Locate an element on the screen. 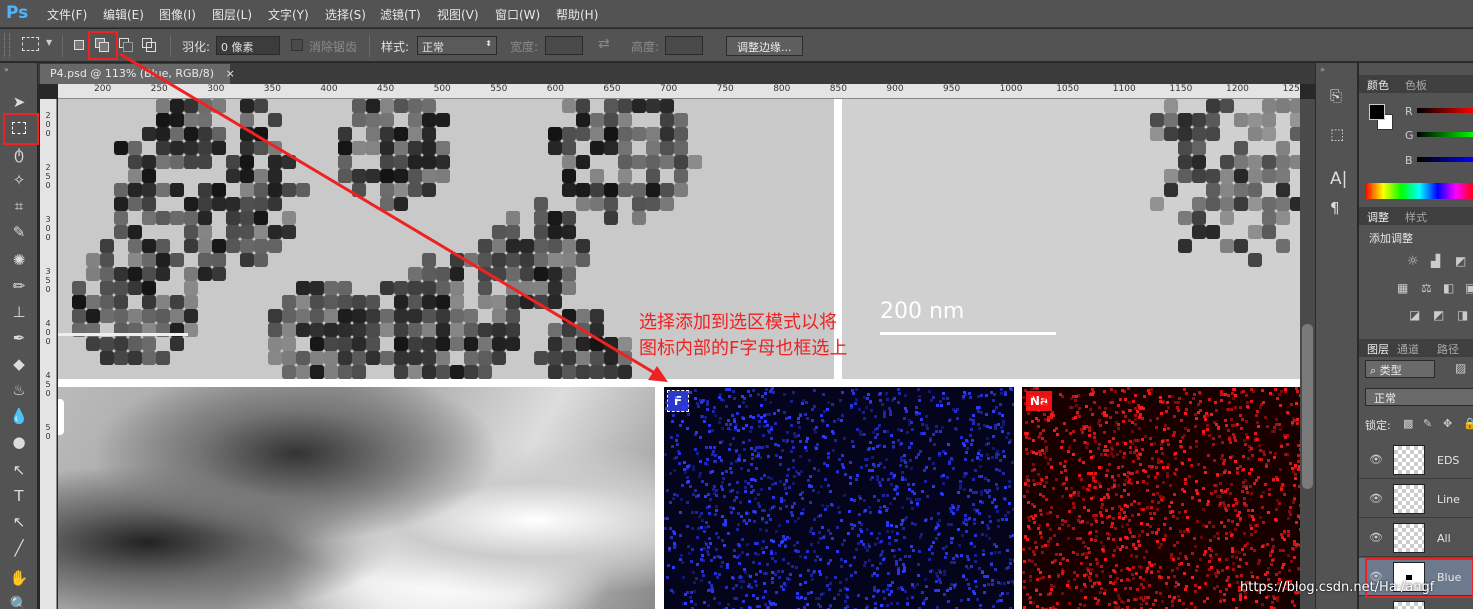  tab-layers: 图层 is located at coordinates (1378, 349).